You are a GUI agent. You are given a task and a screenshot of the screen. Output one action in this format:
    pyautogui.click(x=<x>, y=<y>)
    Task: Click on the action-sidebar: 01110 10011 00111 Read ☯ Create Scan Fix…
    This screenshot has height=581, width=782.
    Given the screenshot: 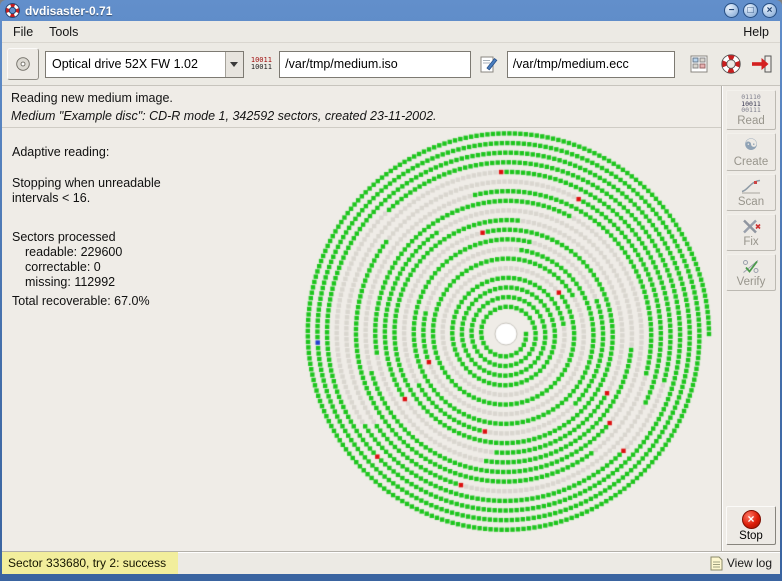 What is the action you would take?
    pyautogui.click(x=750, y=318)
    